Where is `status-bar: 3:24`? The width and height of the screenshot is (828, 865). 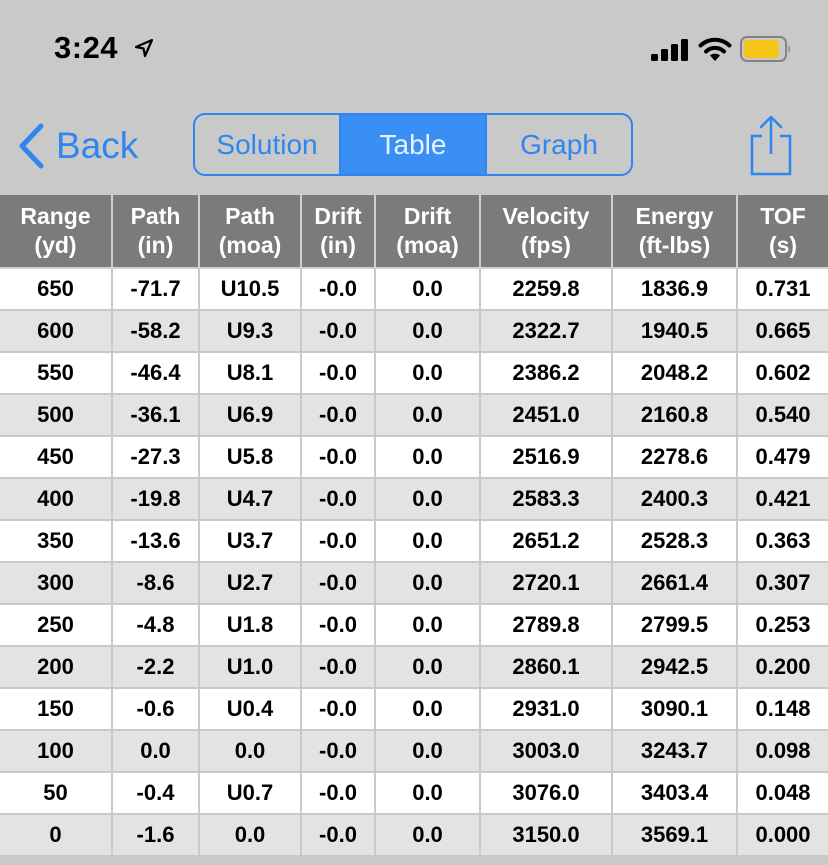
status-bar: 3:24 is located at coordinates (414, 48).